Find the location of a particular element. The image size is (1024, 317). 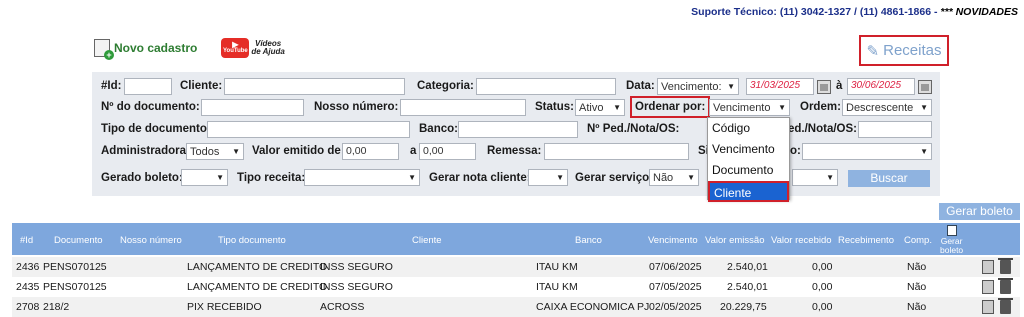

gerar-servico-label: Gerar serviço: is located at coordinates (614, 178).